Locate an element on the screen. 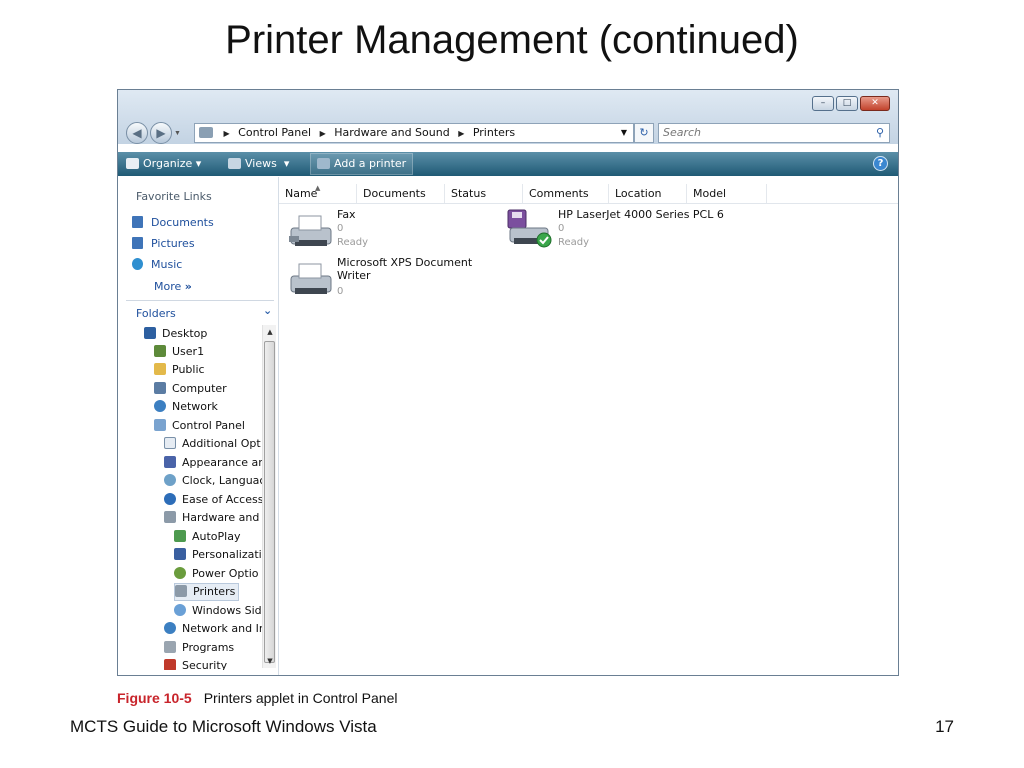  breadcrumb-printers: Printers is located at coordinates (494, 132).